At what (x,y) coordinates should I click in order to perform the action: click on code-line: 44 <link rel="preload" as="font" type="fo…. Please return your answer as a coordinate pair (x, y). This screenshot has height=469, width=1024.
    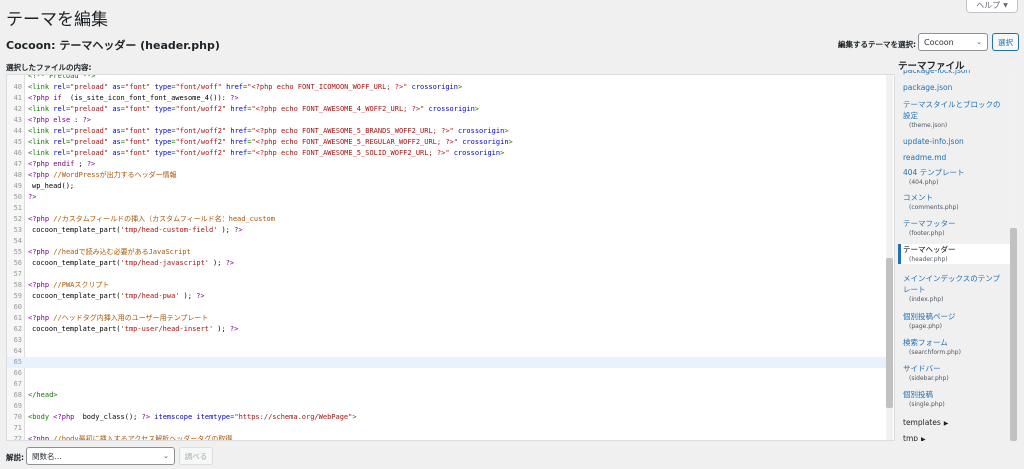
    Looking at the image, I should click on (448, 131).